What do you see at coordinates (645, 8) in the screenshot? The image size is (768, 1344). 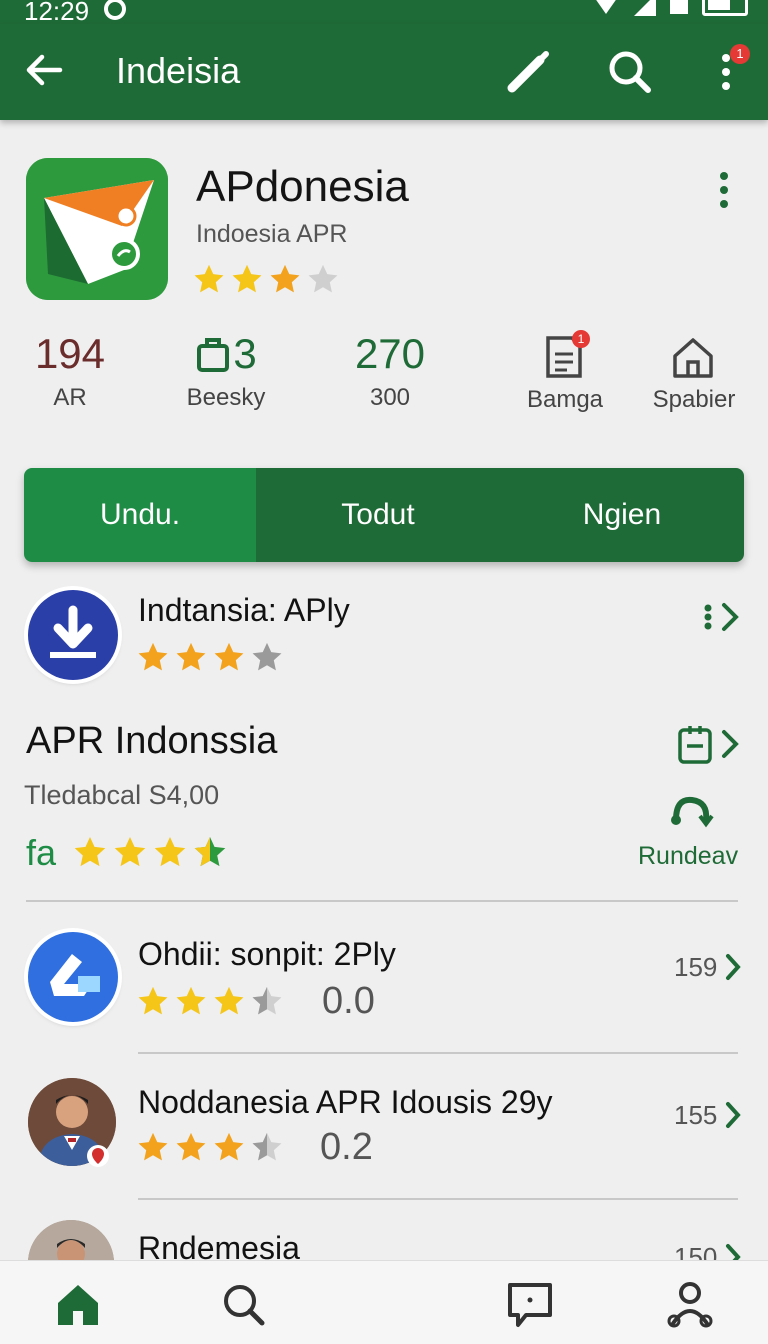 I see `signal-icon` at bounding box center [645, 8].